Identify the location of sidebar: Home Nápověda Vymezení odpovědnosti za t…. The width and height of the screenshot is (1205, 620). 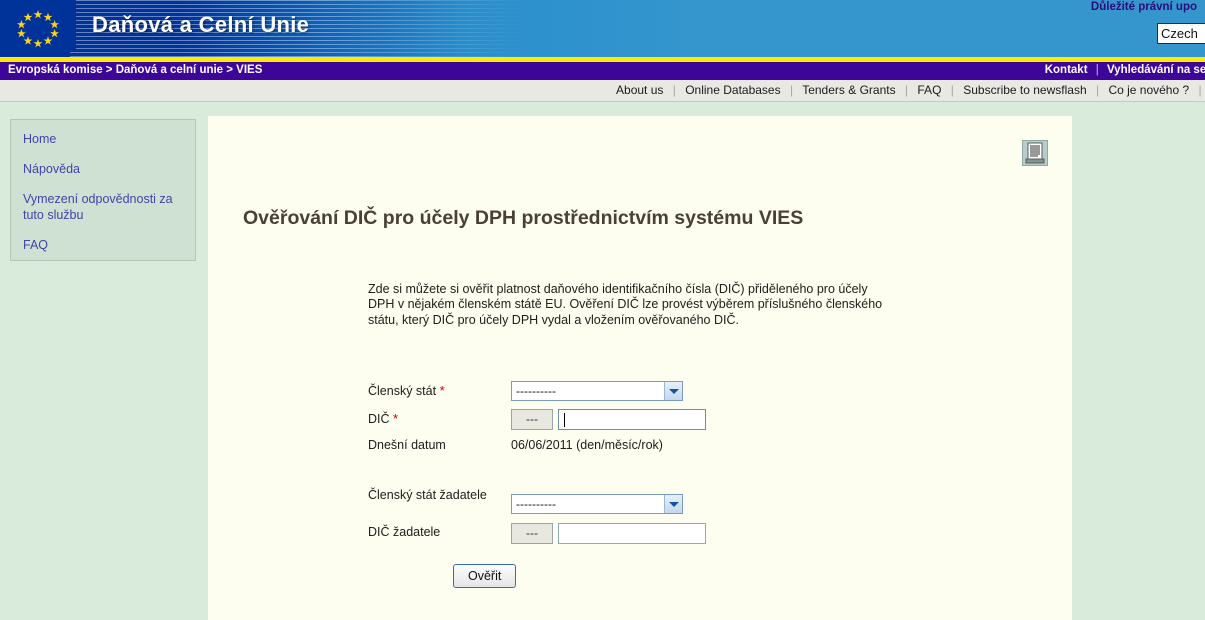
(103, 190).